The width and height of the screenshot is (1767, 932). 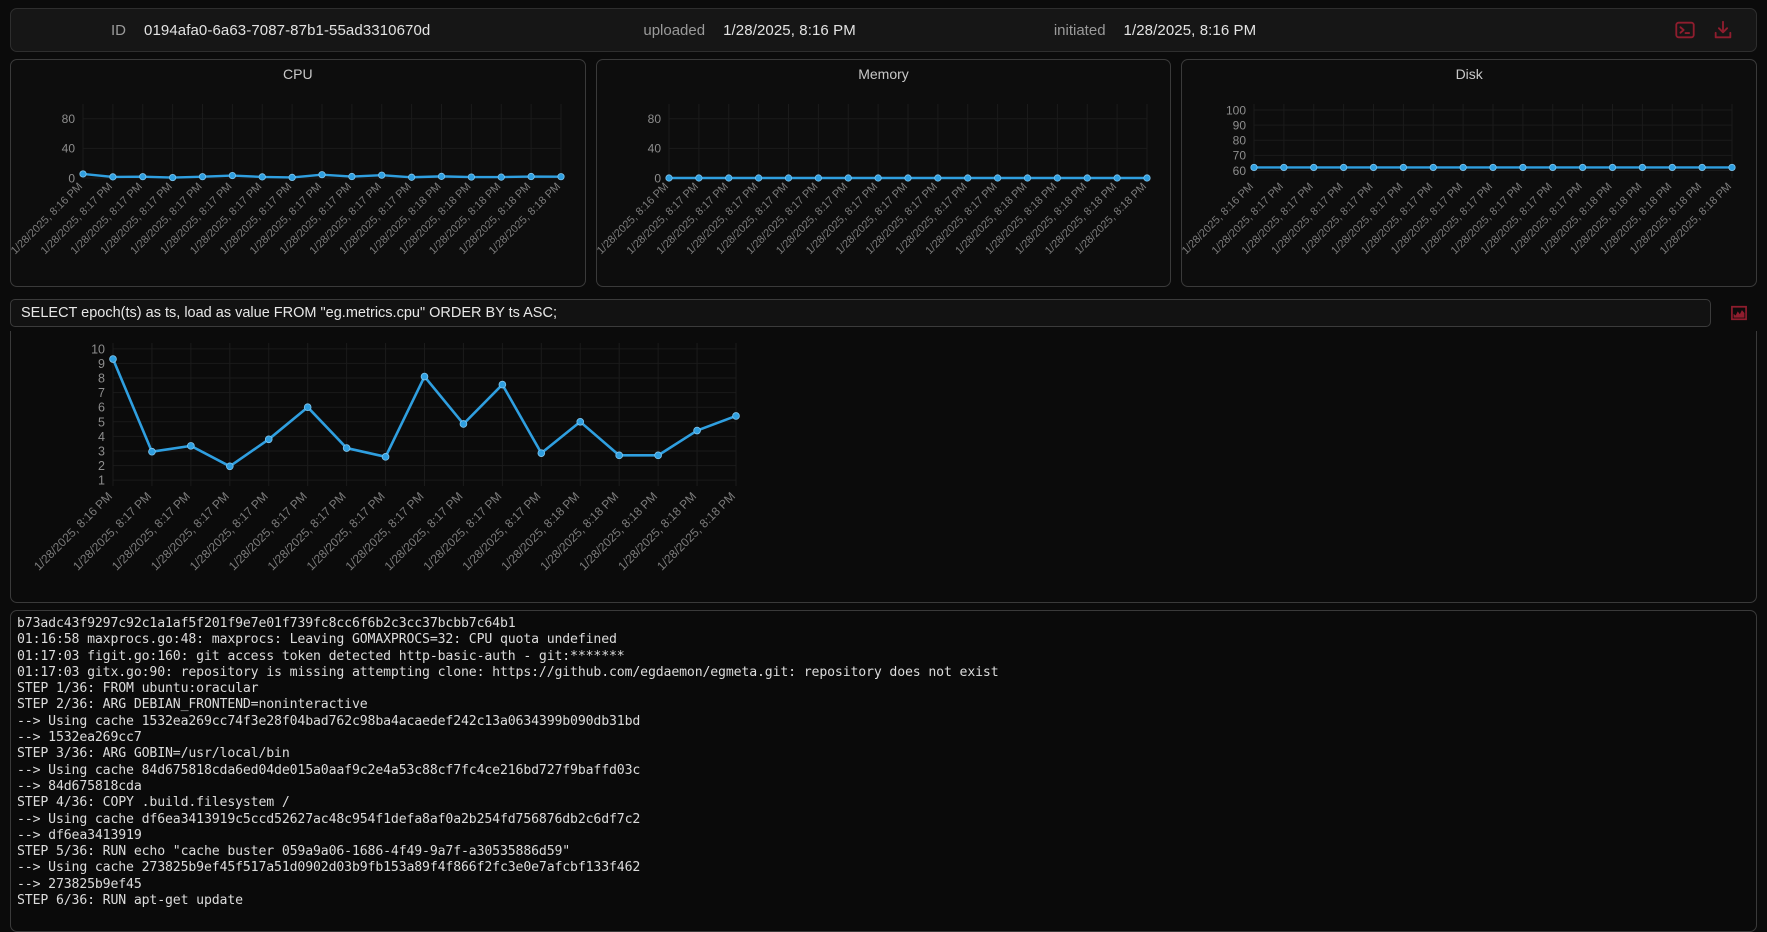 I want to click on svg-text: 7, so click(x=101, y=393).